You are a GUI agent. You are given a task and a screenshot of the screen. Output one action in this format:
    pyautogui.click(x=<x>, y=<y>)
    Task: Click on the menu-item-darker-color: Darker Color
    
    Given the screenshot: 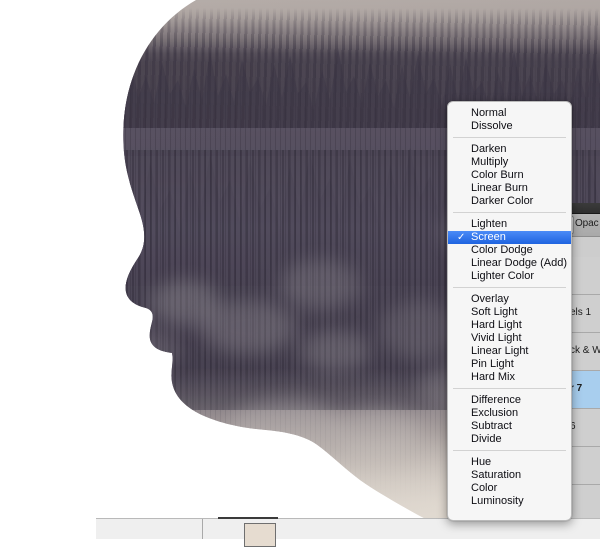 What is the action you would take?
    pyautogui.click(x=509, y=201)
    